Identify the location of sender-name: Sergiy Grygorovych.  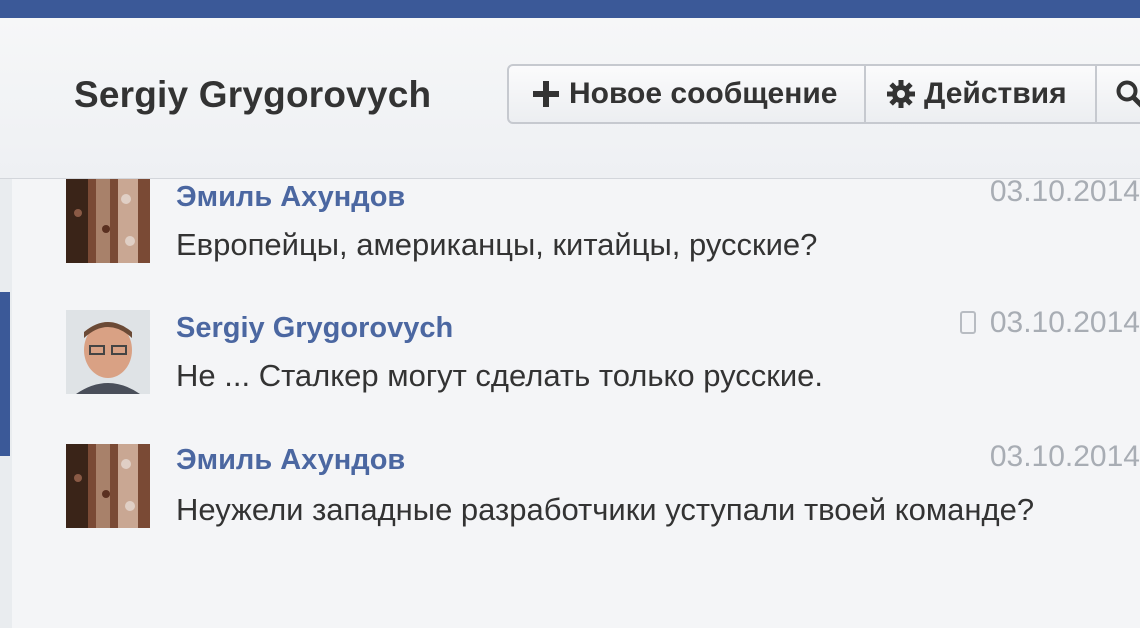
(314, 328).